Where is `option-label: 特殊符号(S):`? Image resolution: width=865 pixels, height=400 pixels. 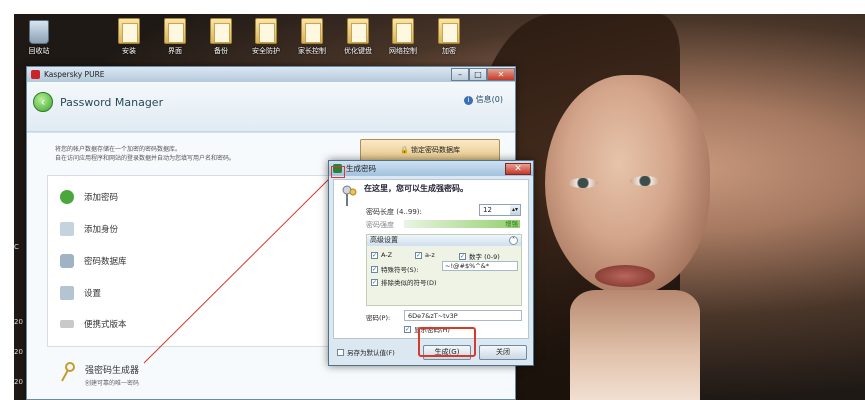
option-label: 特殊符号(S): is located at coordinates (400, 270).